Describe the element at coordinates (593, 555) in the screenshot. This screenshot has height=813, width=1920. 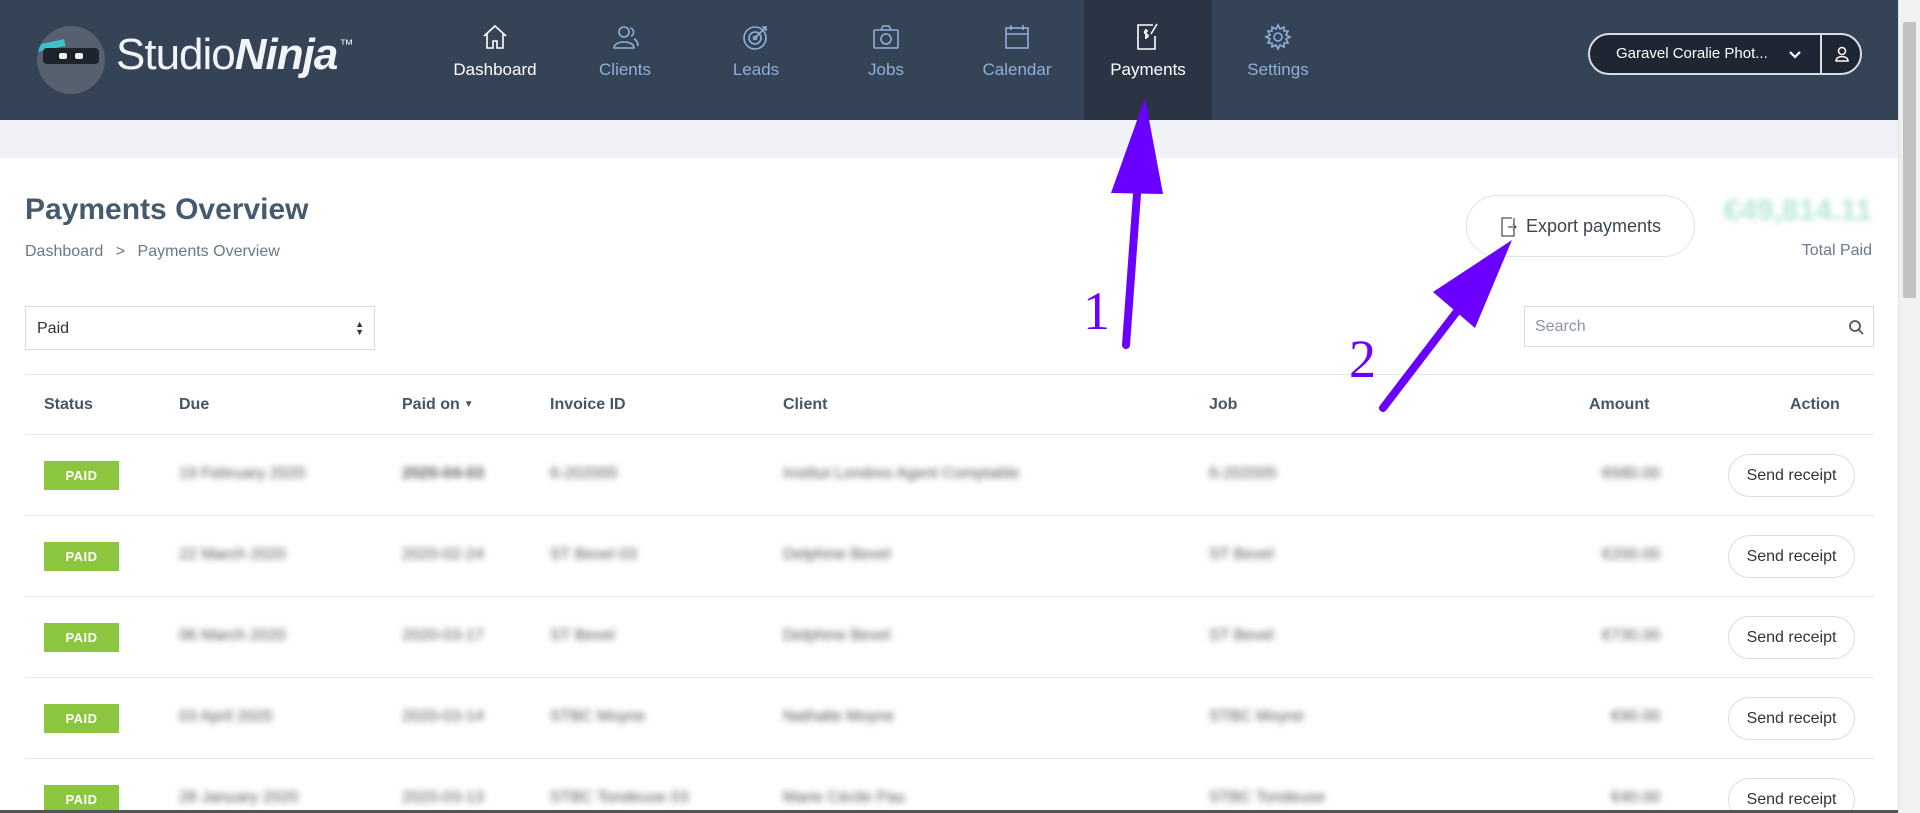
I see `invoice-id-cell: ST Bevel 03` at that location.